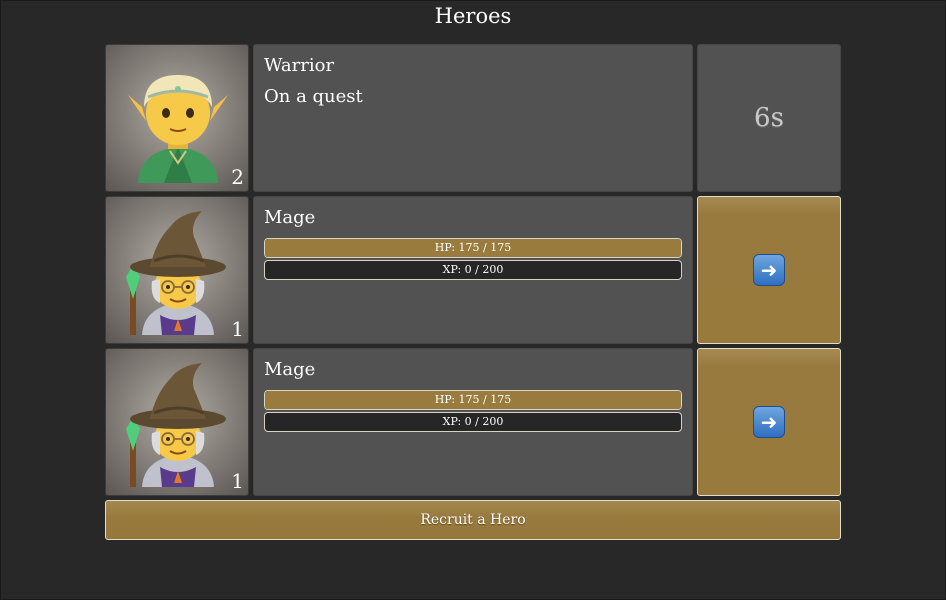  What do you see at coordinates (237, 177) in the screenshot?
I see `hero-level: 2` at bounding box center [237, 177].